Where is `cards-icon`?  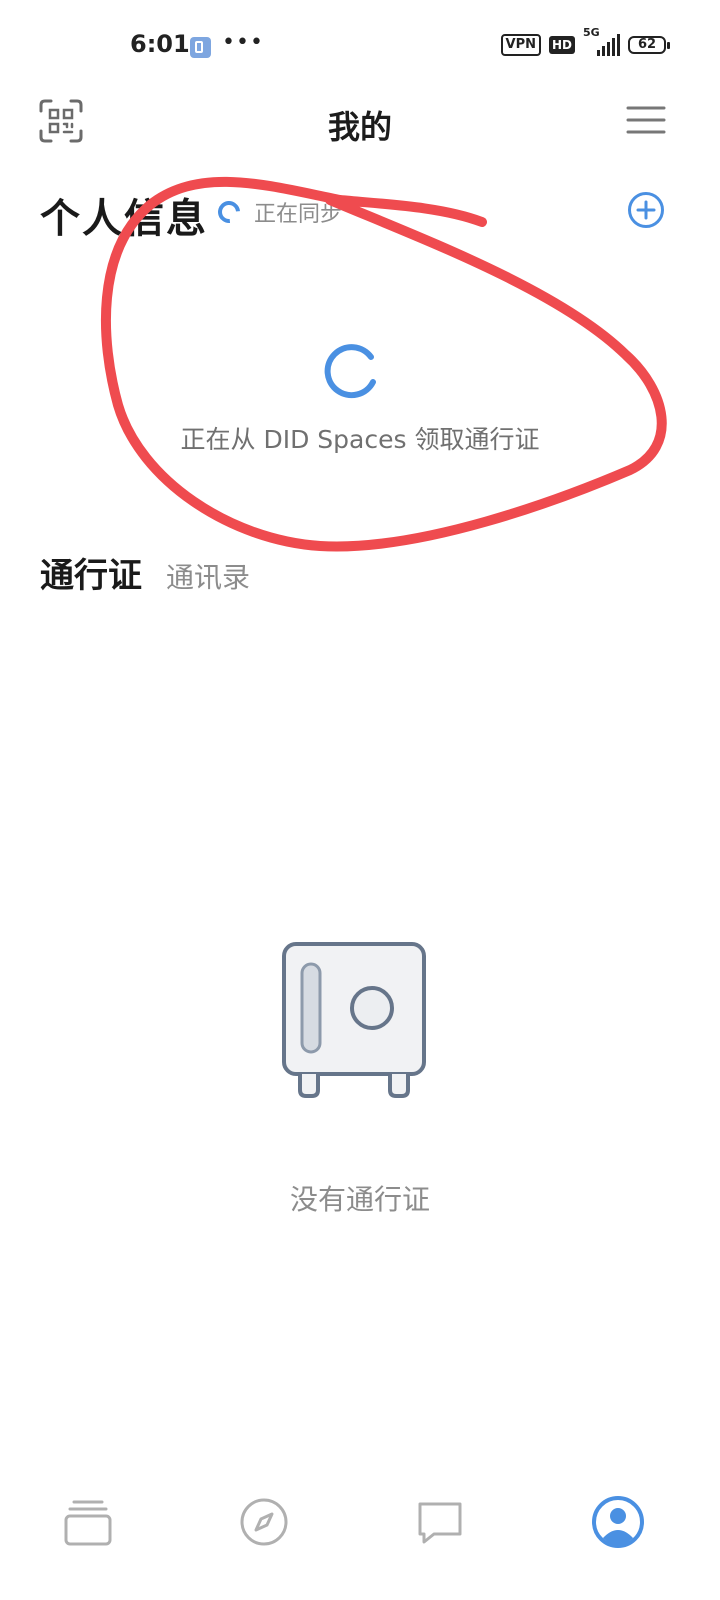 cards-icon is located at coordinates (88, 1523).